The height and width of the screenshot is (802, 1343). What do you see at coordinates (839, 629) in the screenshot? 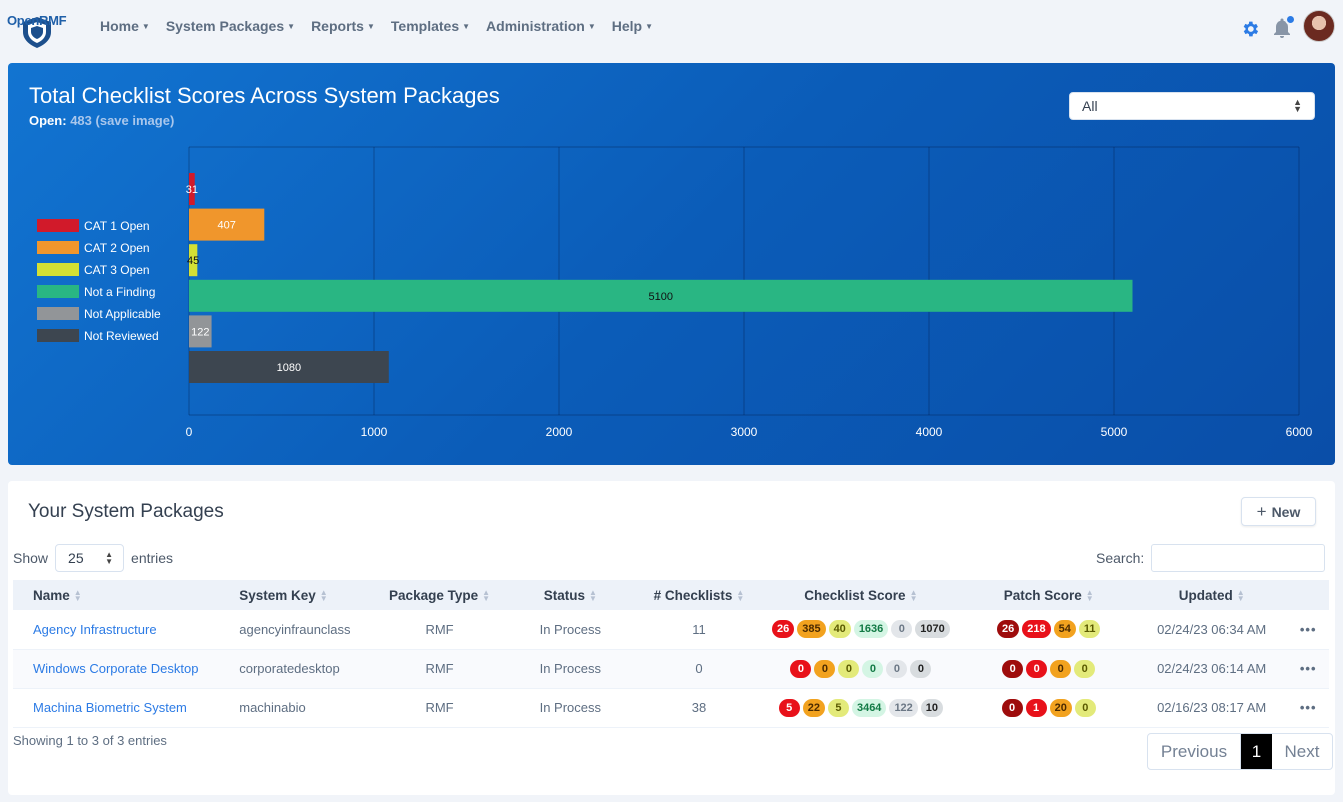
I see `checklist-score-pill: 40` at bounding box center [839, 629].